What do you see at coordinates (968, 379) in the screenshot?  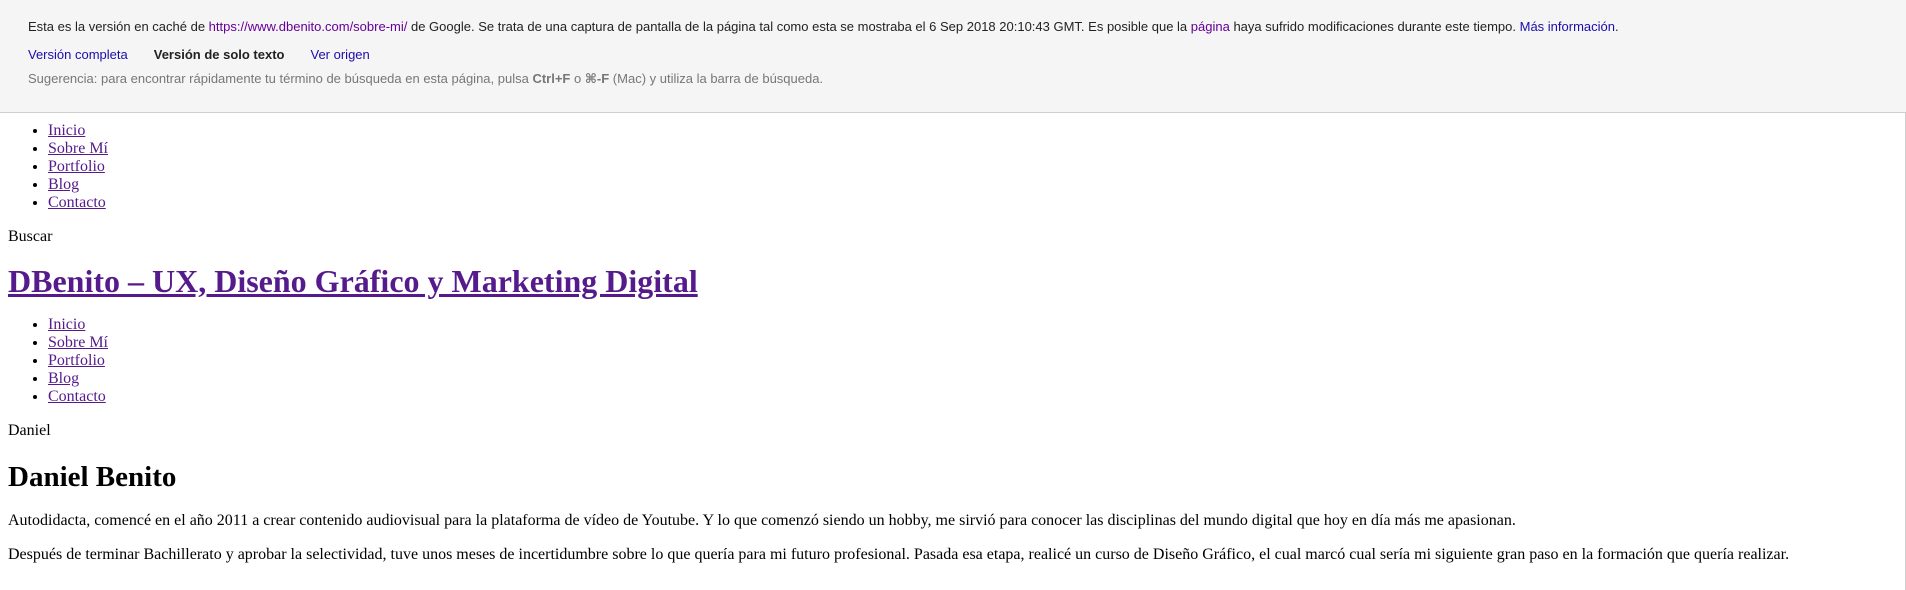 I see `nav2-item-blog: Blog` at bounding box center [968, 379].